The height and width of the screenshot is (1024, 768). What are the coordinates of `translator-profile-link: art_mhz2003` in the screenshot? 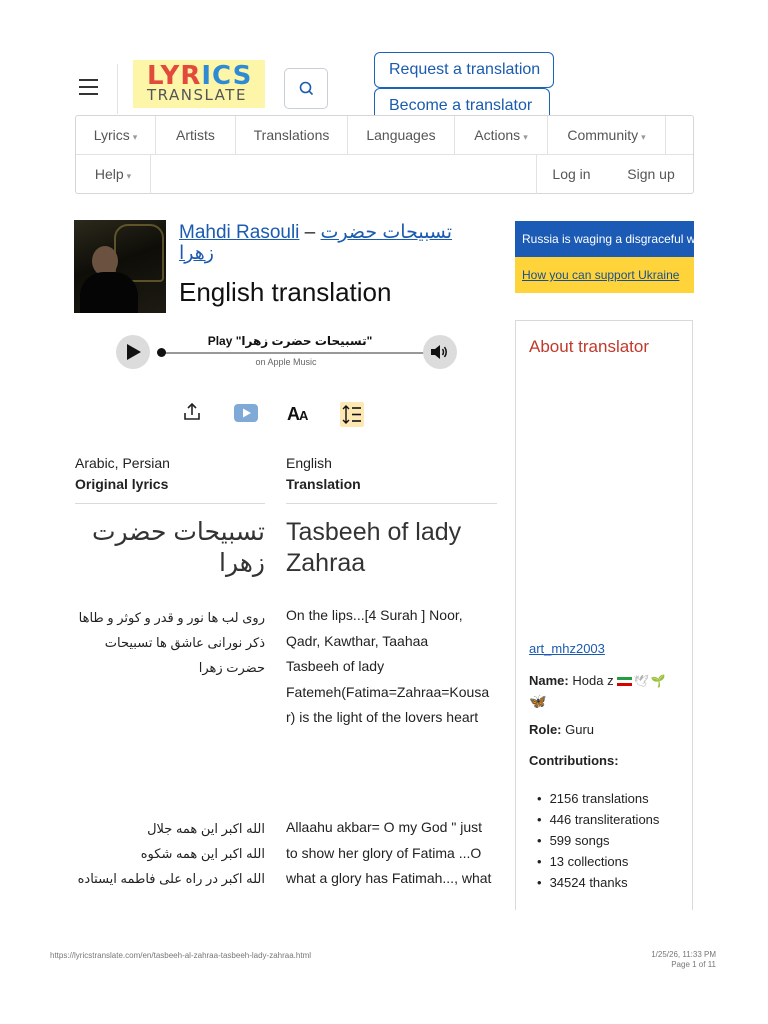 It's located at (567, 648).